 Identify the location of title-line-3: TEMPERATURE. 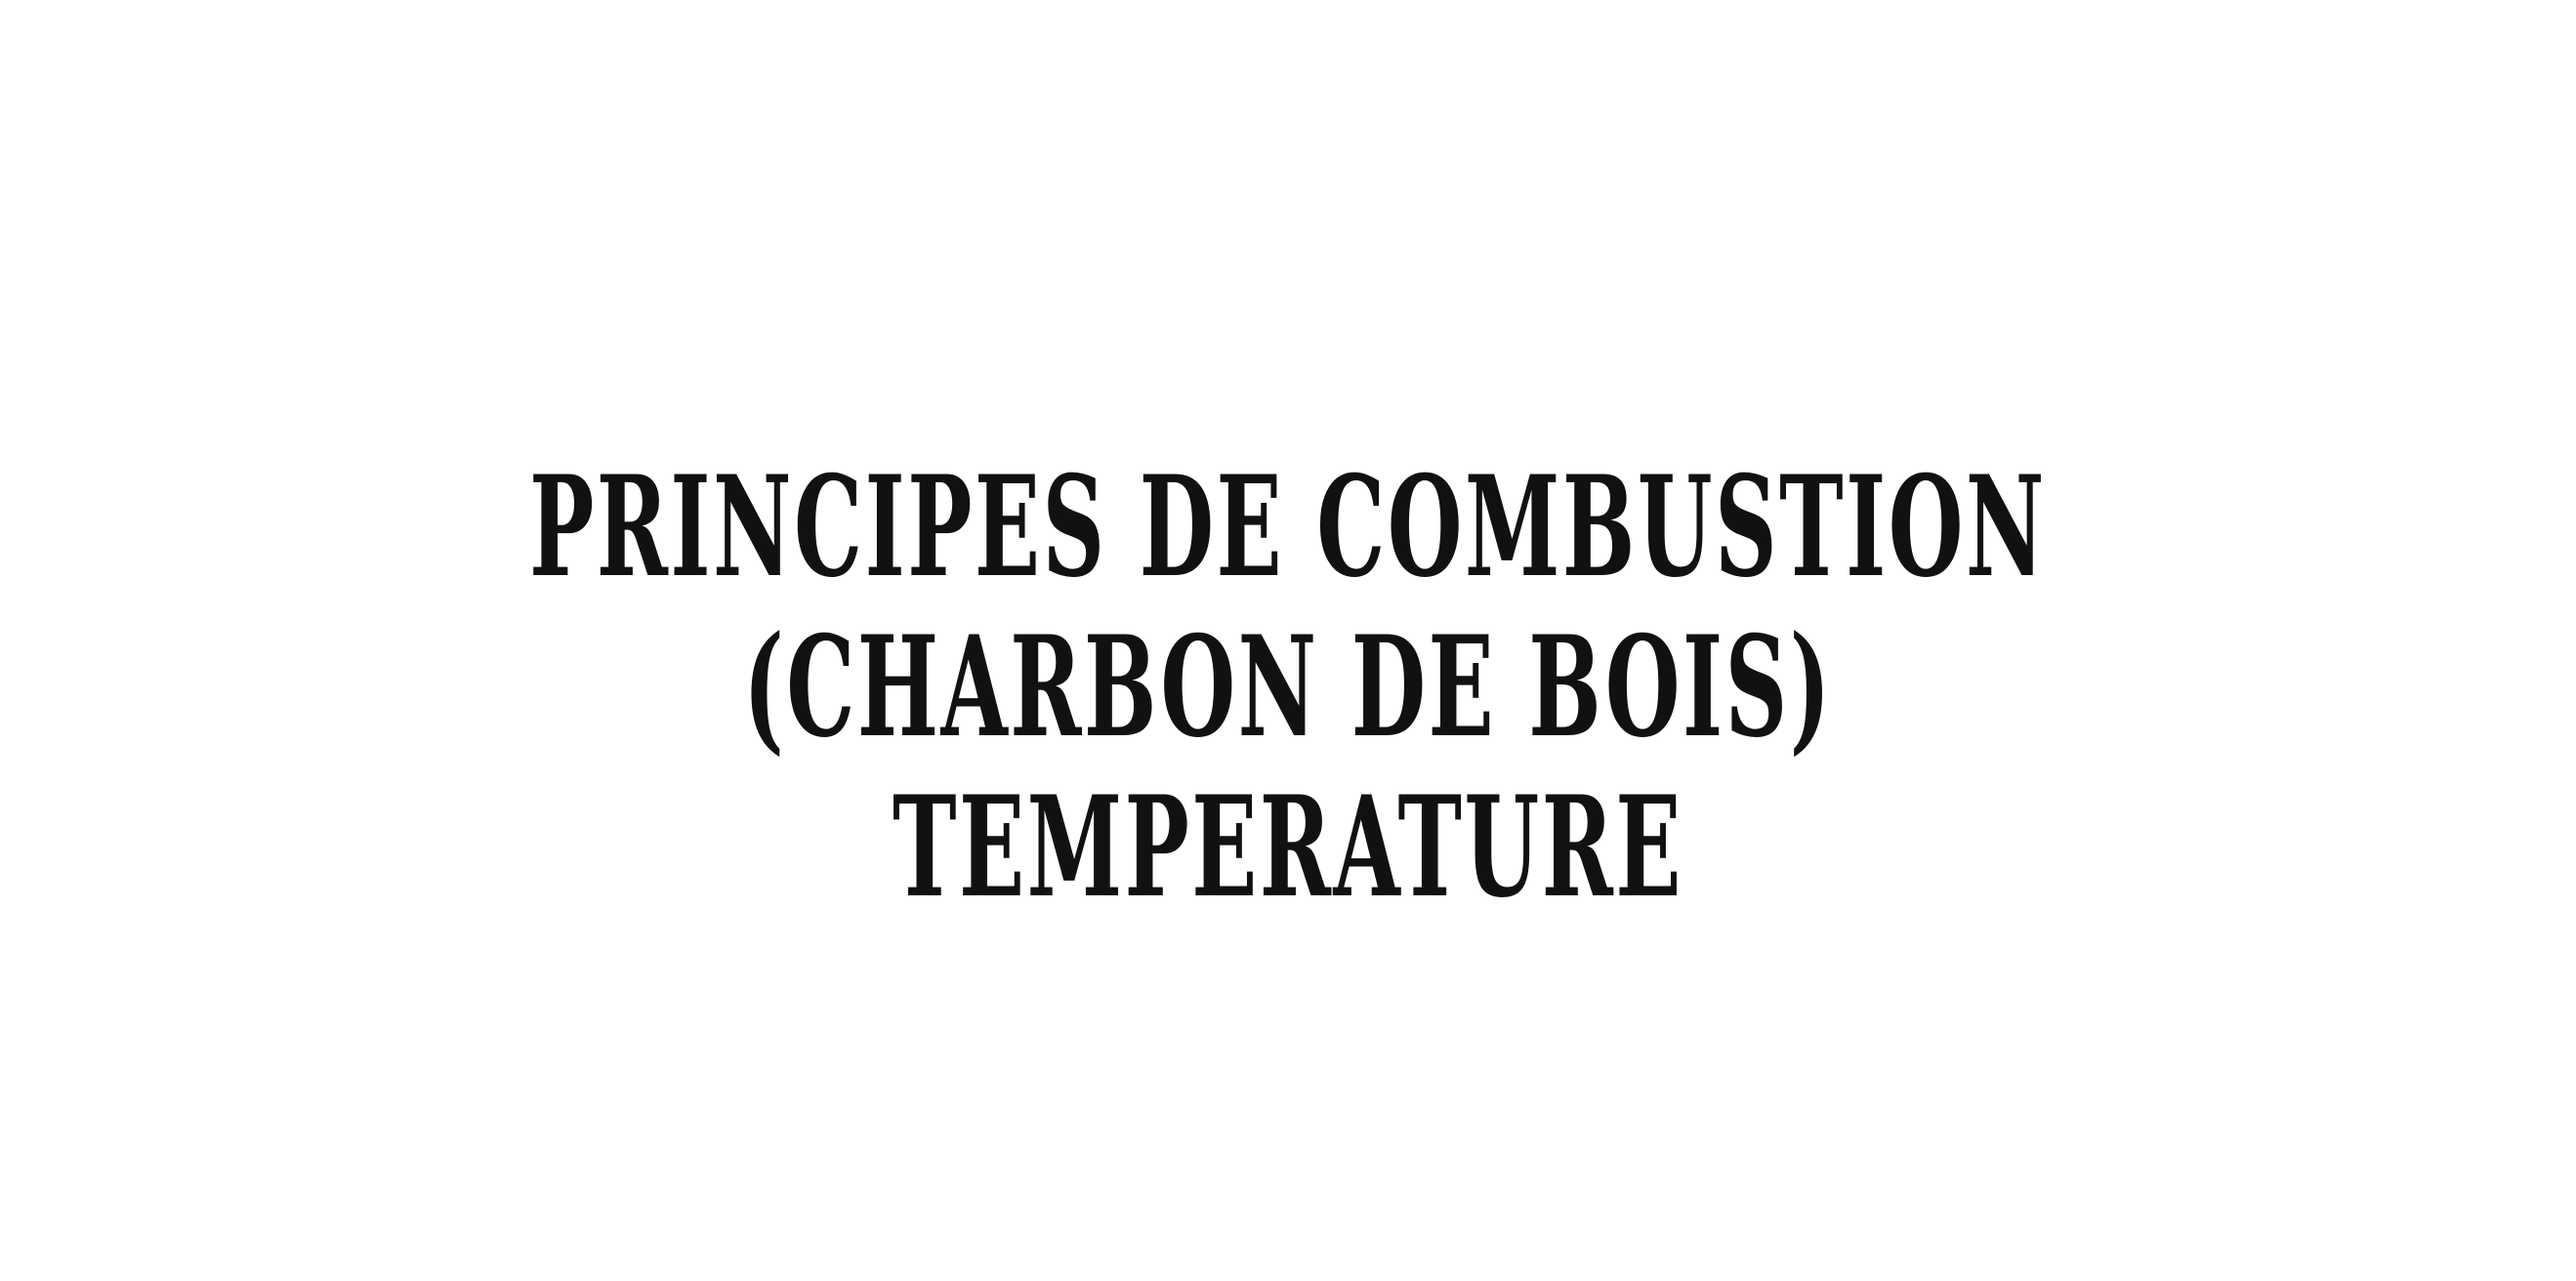
(1288, 847).